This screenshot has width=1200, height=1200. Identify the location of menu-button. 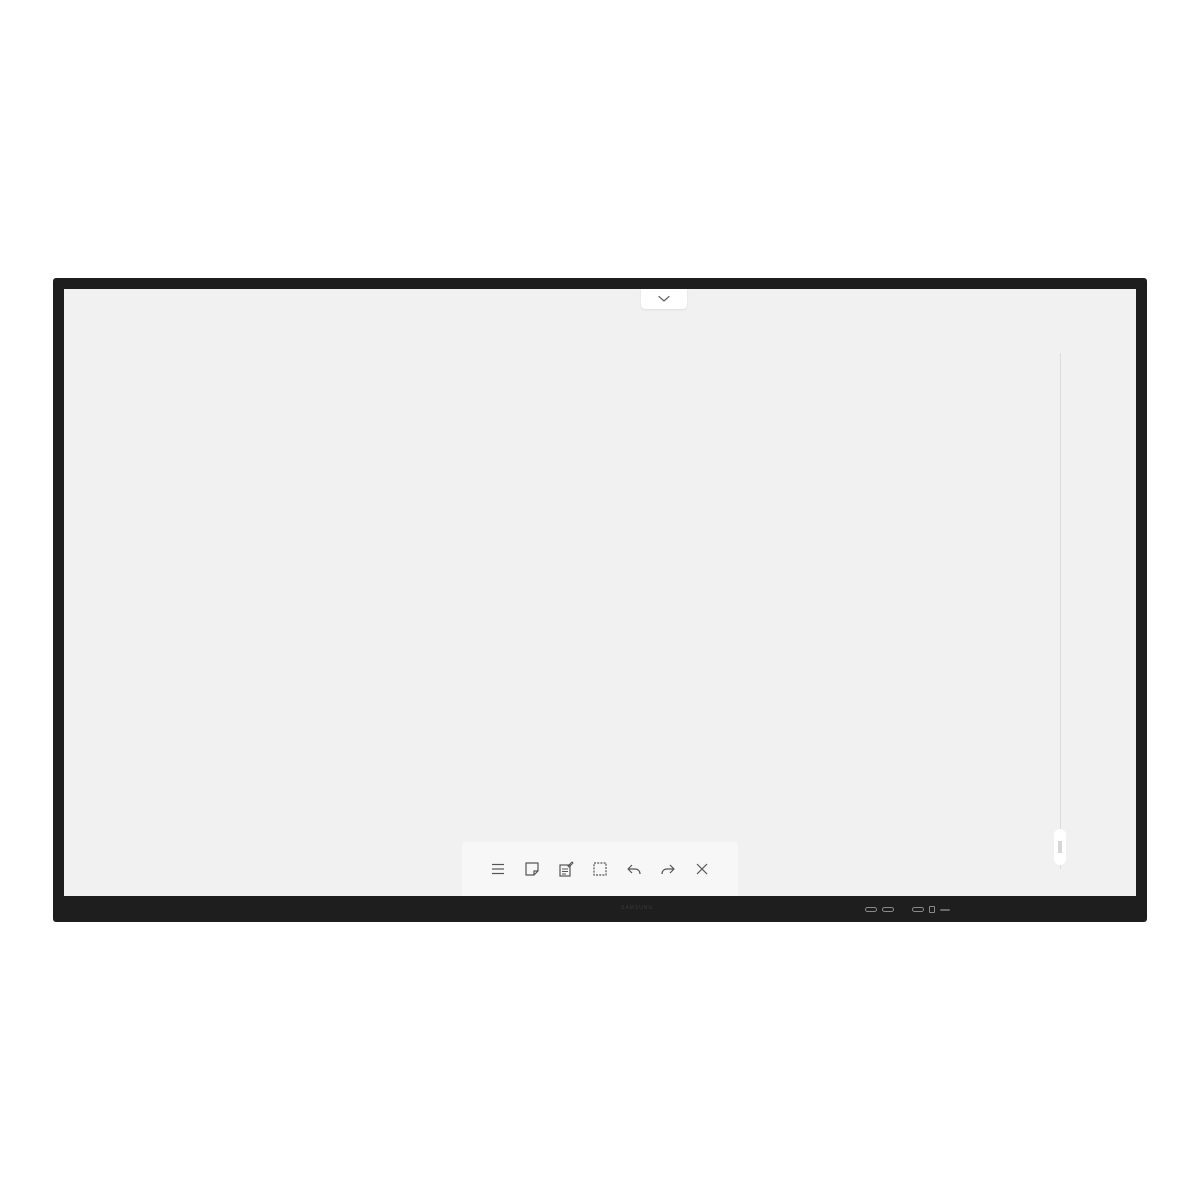
(498, 869).